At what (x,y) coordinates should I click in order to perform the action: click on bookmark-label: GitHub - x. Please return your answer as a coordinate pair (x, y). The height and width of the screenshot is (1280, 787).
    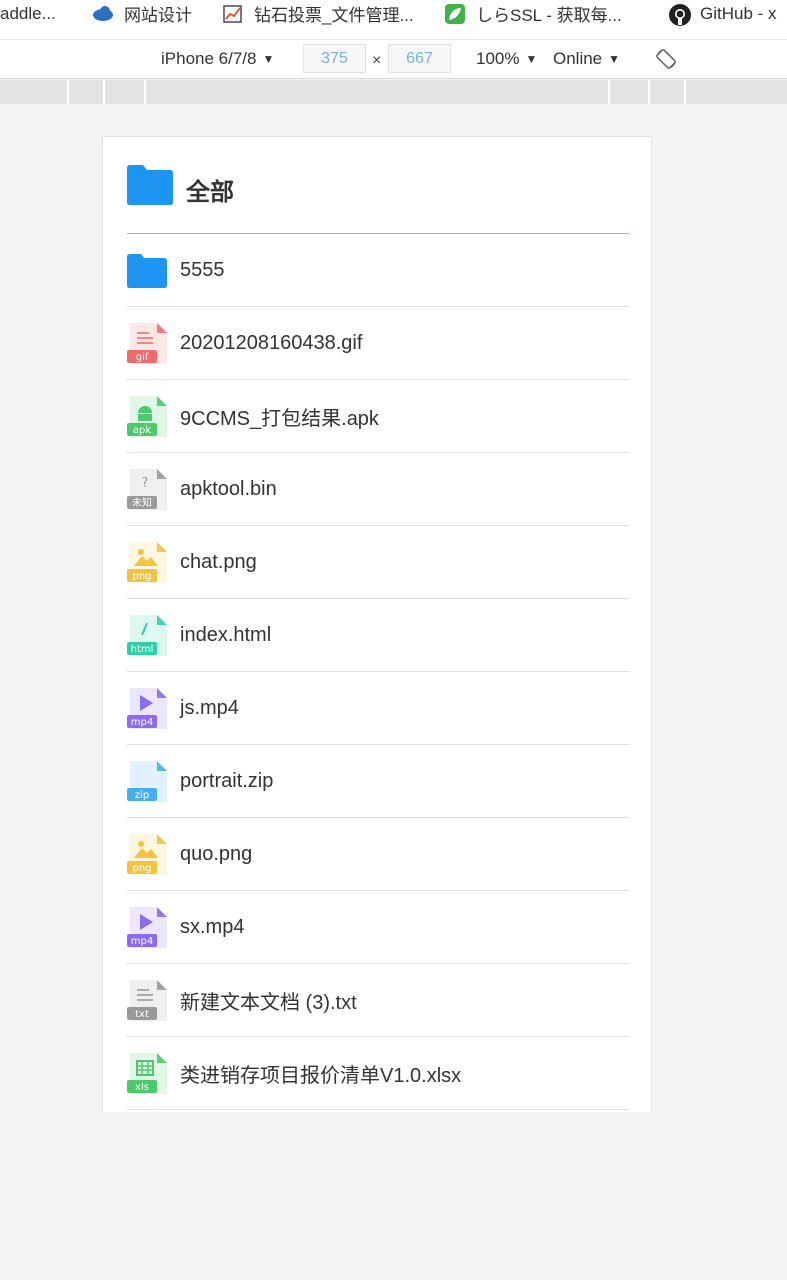
    Looking at the image, I should click on (738, 13).